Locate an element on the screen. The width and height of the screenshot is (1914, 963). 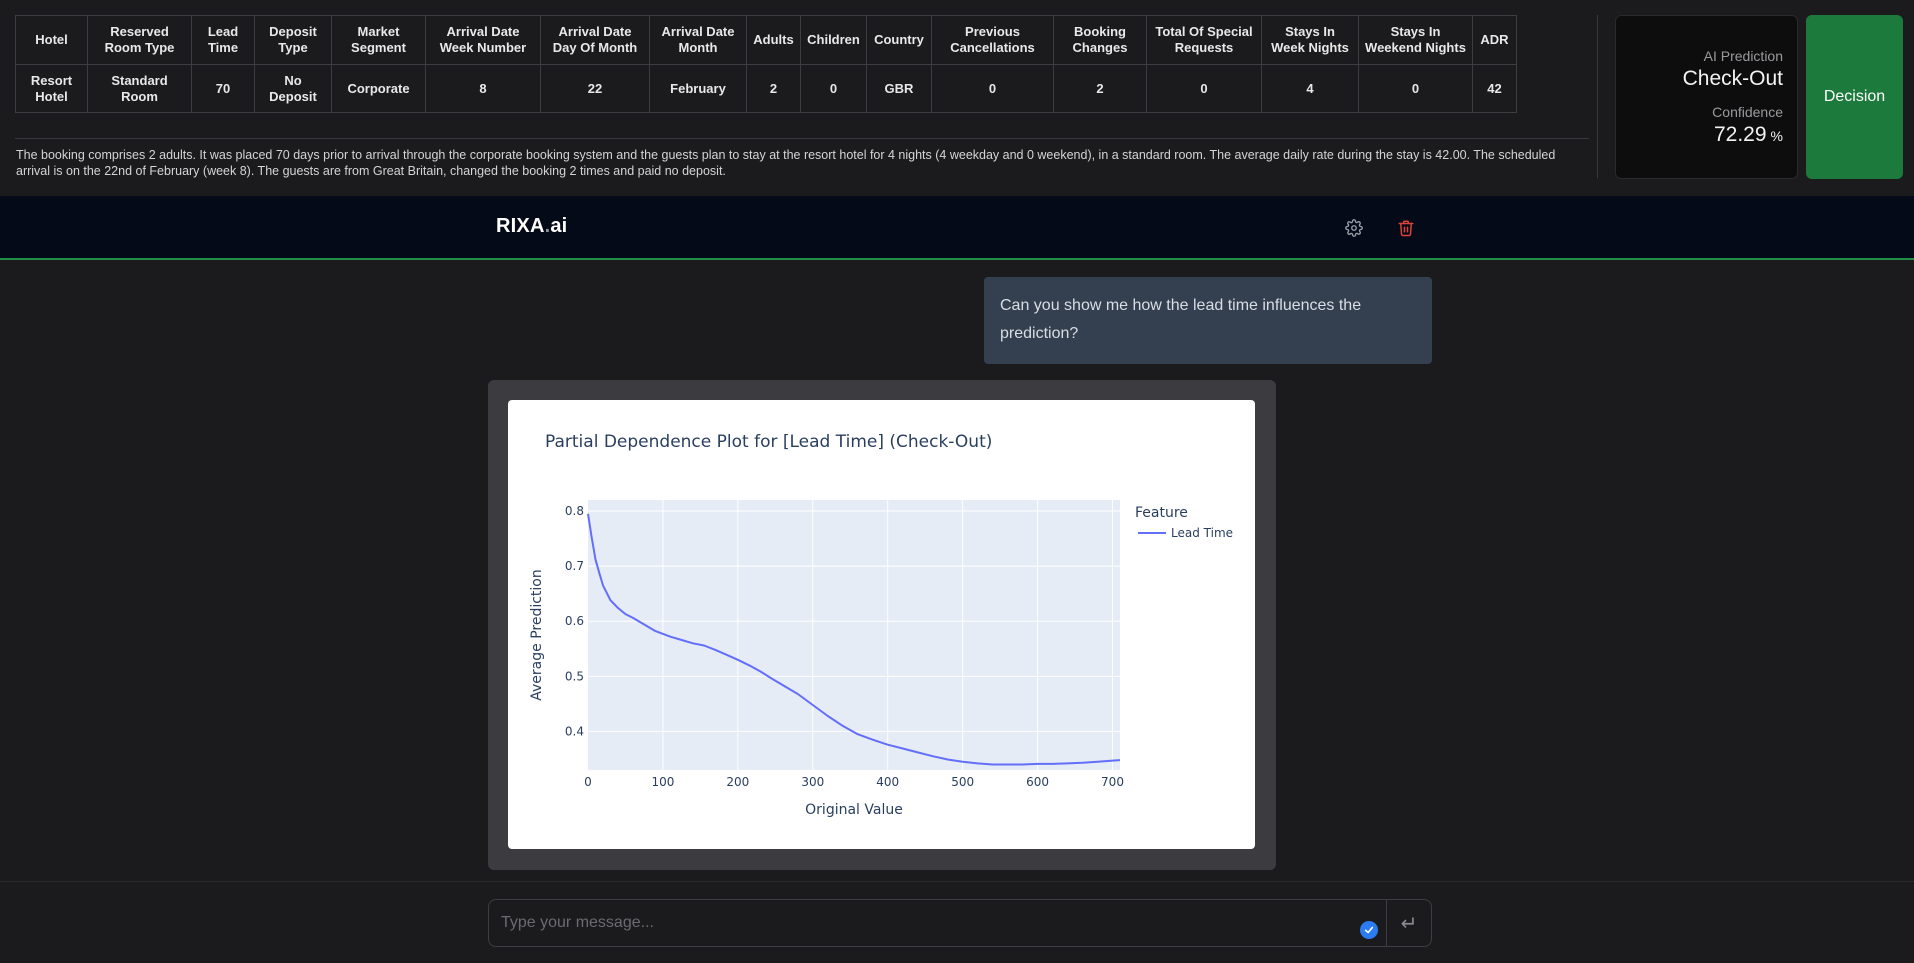
confidence-label: Confidence is located at coordinates (1747, 112).